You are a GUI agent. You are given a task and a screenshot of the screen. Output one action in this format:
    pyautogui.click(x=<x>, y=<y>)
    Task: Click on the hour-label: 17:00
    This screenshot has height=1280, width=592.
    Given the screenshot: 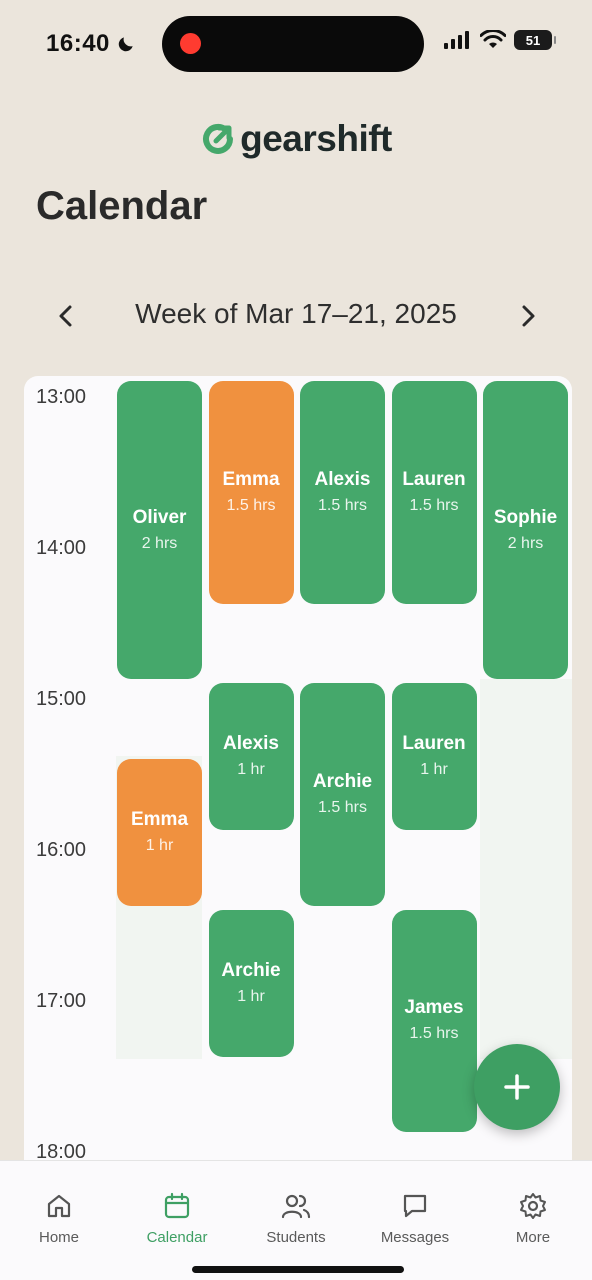 What is the action you would take?
    pyautogui.click(x=61, y=1001)
    